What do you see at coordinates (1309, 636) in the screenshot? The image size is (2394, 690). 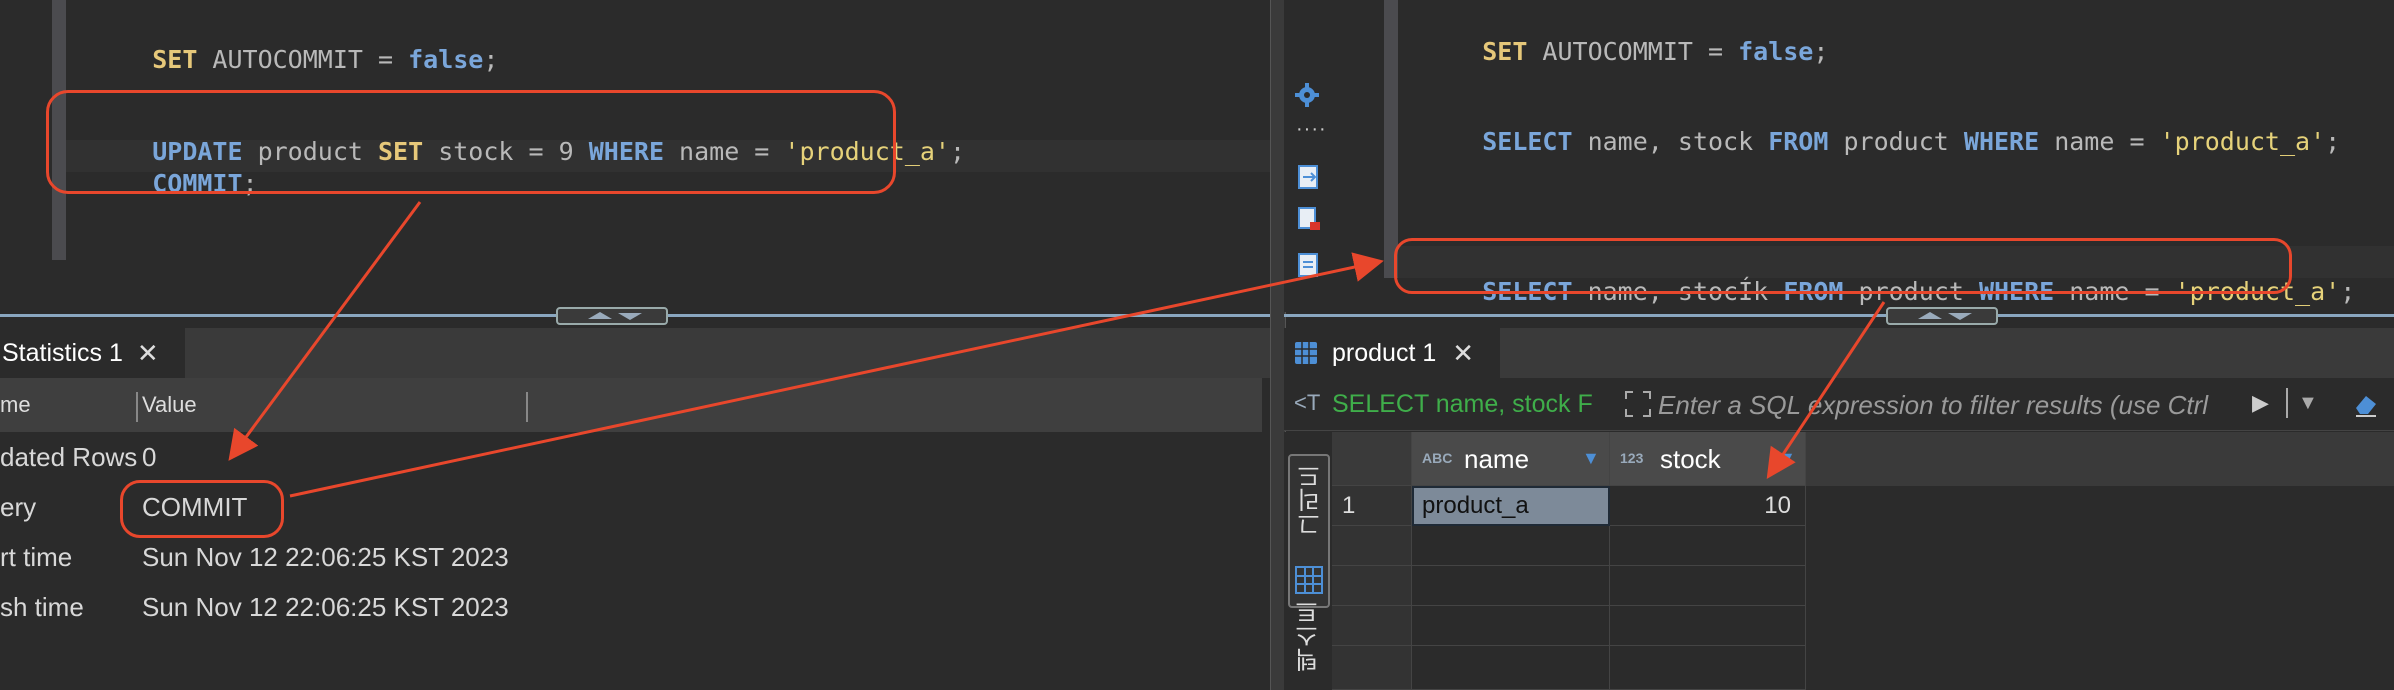 I see `side-tab-text: 텍스트` at bounding box center [1309, 636].